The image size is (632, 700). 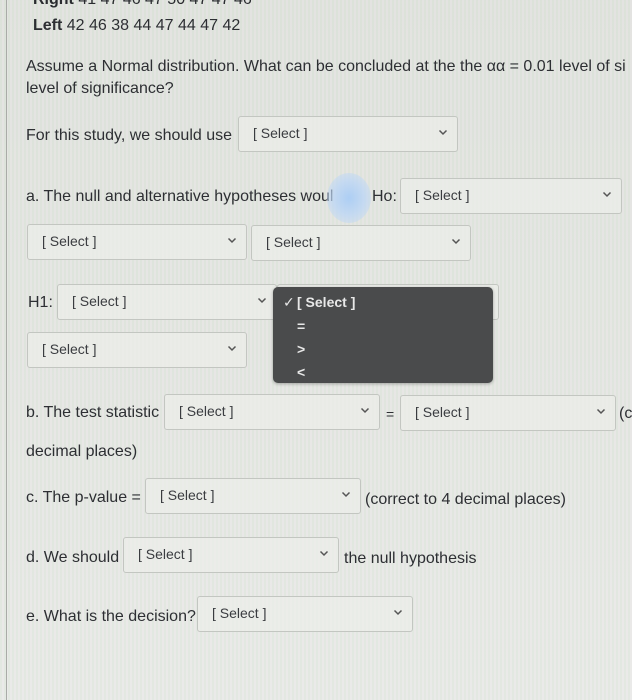 I want to click on checkmark-icon: ✓, so click(x=289, y=302).